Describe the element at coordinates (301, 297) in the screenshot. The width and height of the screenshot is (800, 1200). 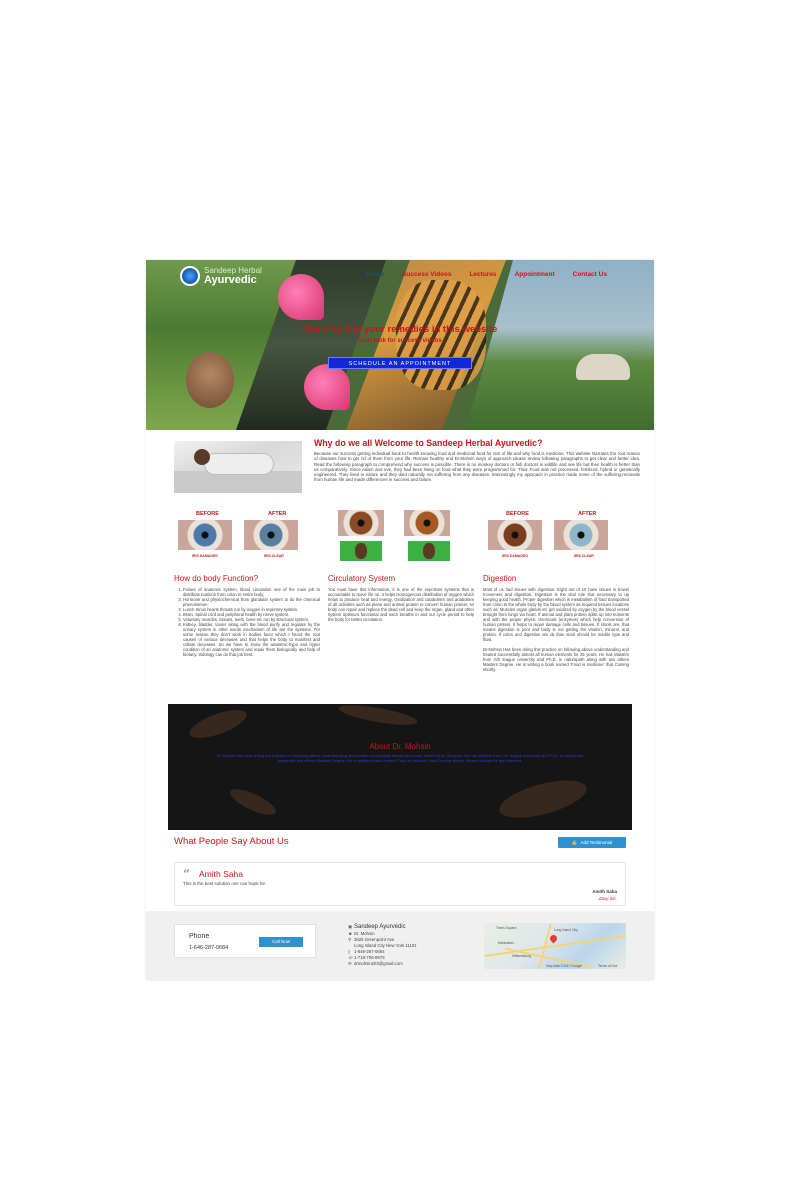
I see `lotus-flower-image` at that location.